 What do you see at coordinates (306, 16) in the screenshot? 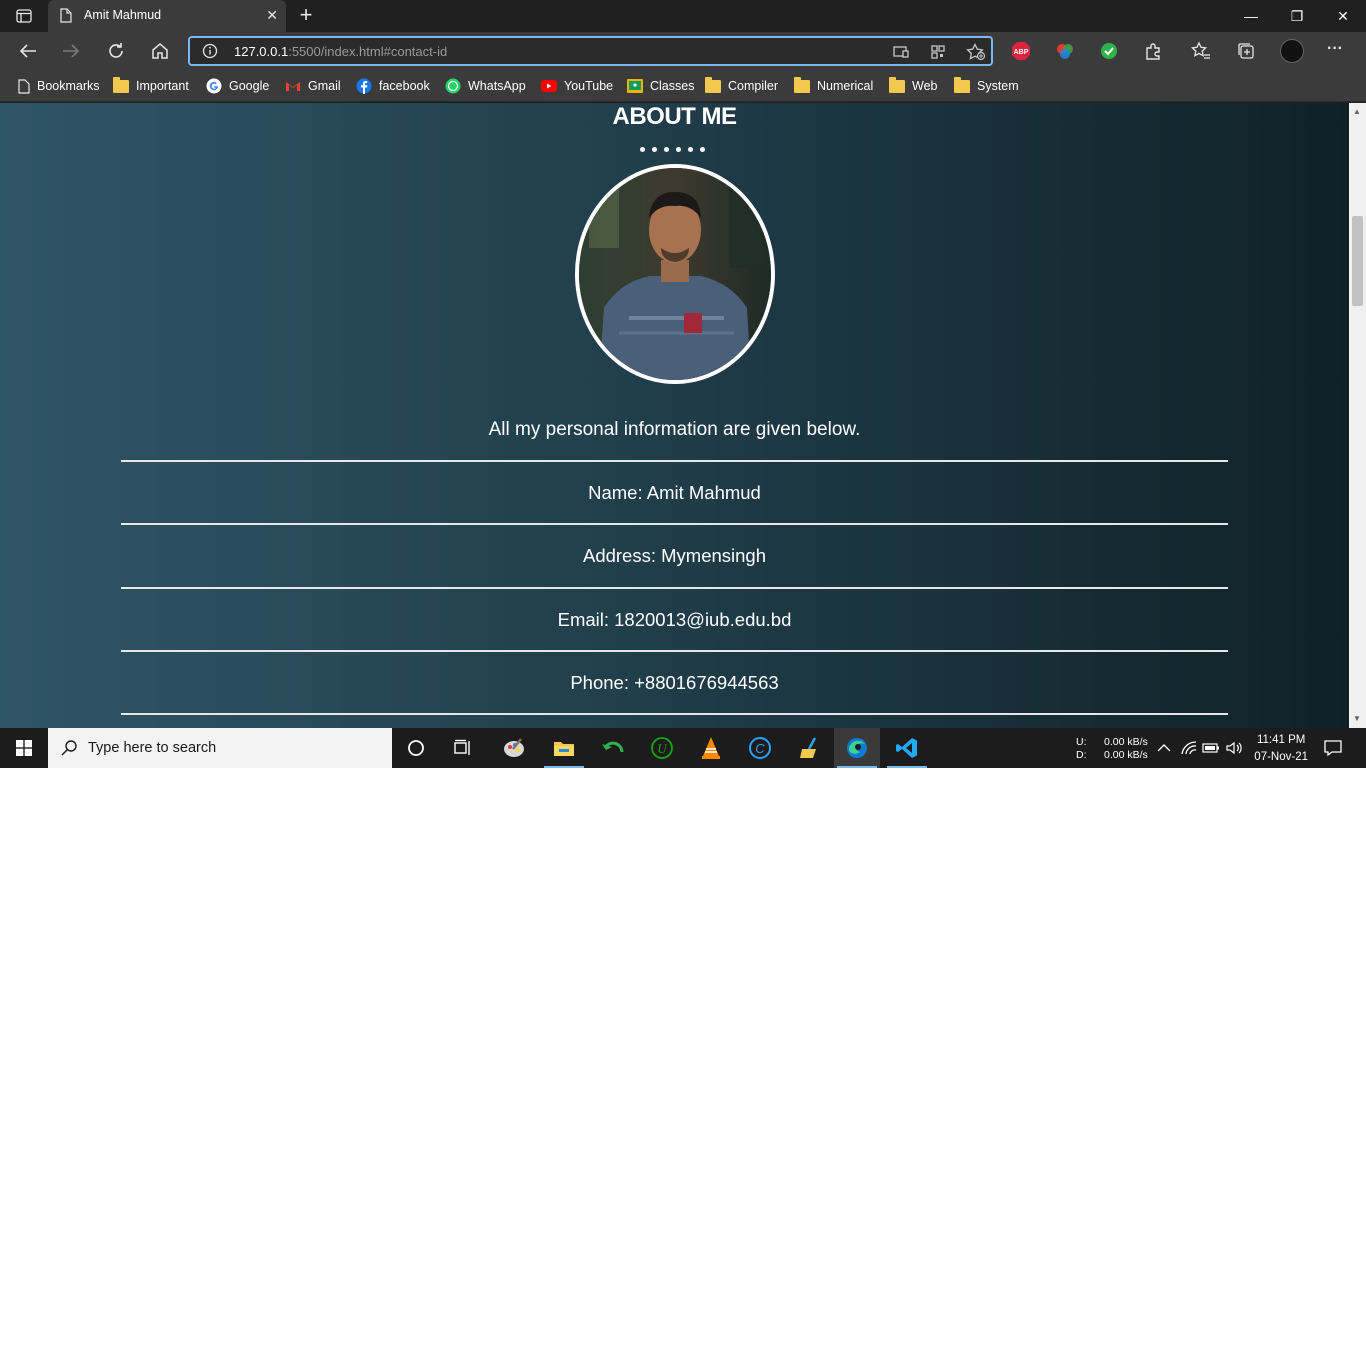
I see `new-tab-button: +` at bounding box center [306, 16].